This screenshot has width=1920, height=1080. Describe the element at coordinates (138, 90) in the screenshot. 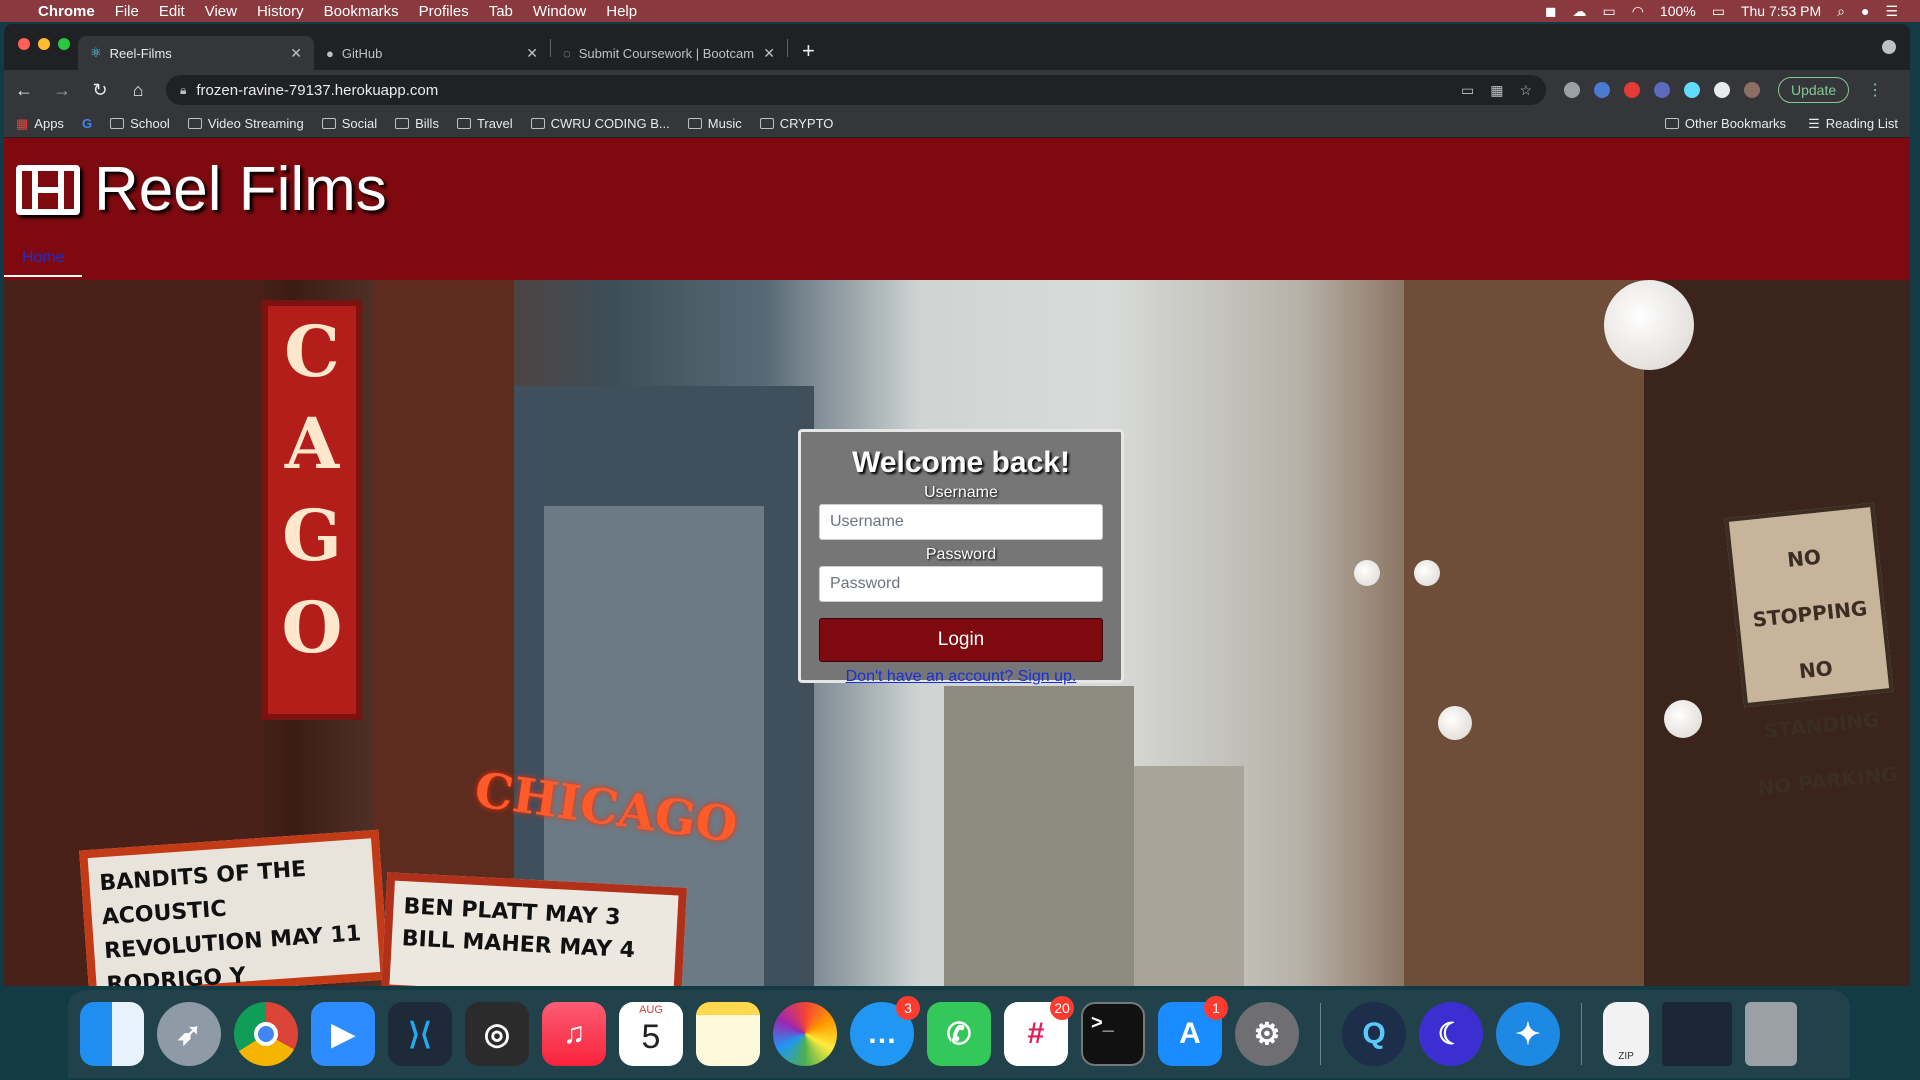

I see `home-icon: ⌂` at that location.